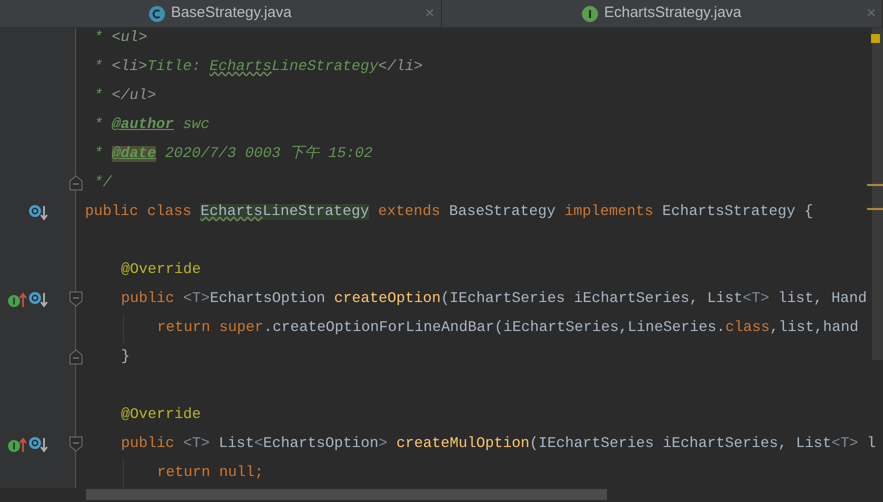 The image size is (883, 502). Describe the element at coordinates (152, 125) in the screenshot. I see `code-line: * @author swc` at that location.